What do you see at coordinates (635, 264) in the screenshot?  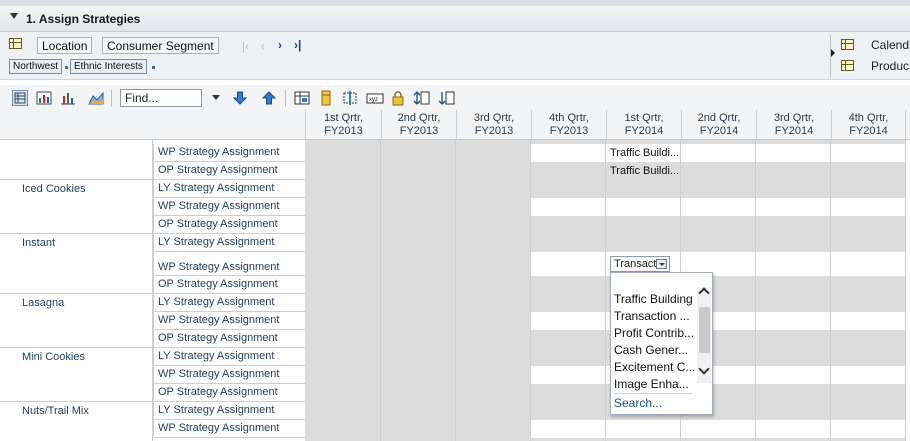 I see `strategy-select-value: Transact` at bounding box center [635, 264].